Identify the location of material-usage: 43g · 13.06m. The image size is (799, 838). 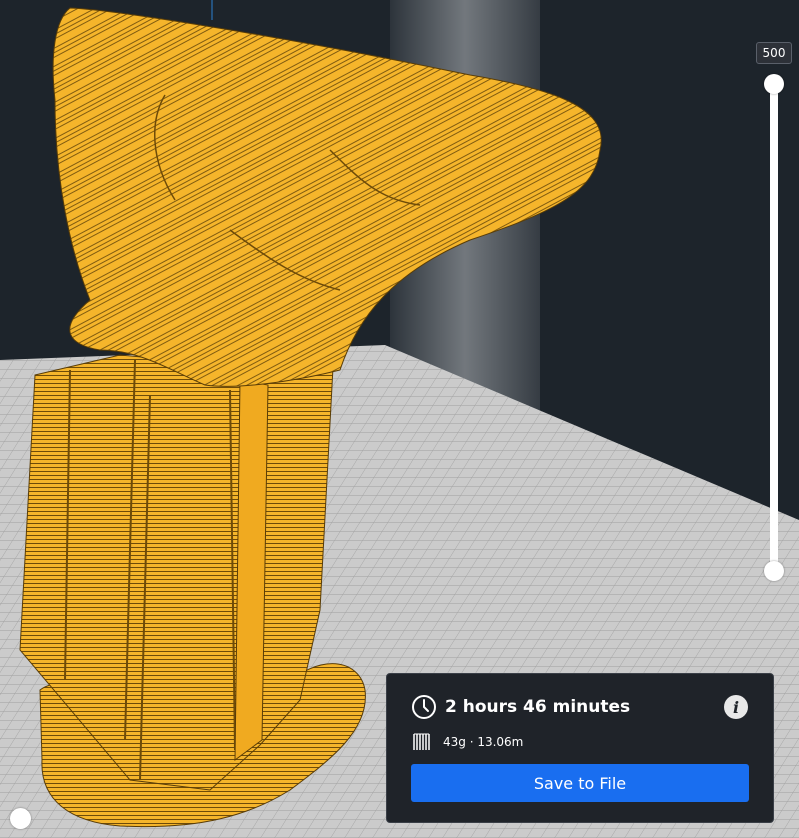
(483, 742).